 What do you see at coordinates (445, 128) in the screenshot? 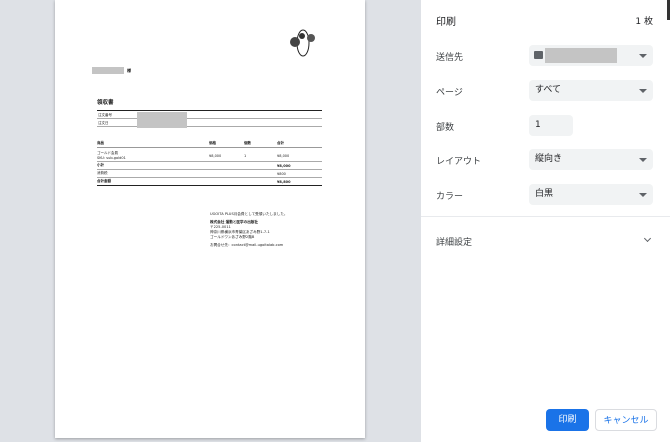
I see `copies-label: 部数` at bounding box center [445, 128].